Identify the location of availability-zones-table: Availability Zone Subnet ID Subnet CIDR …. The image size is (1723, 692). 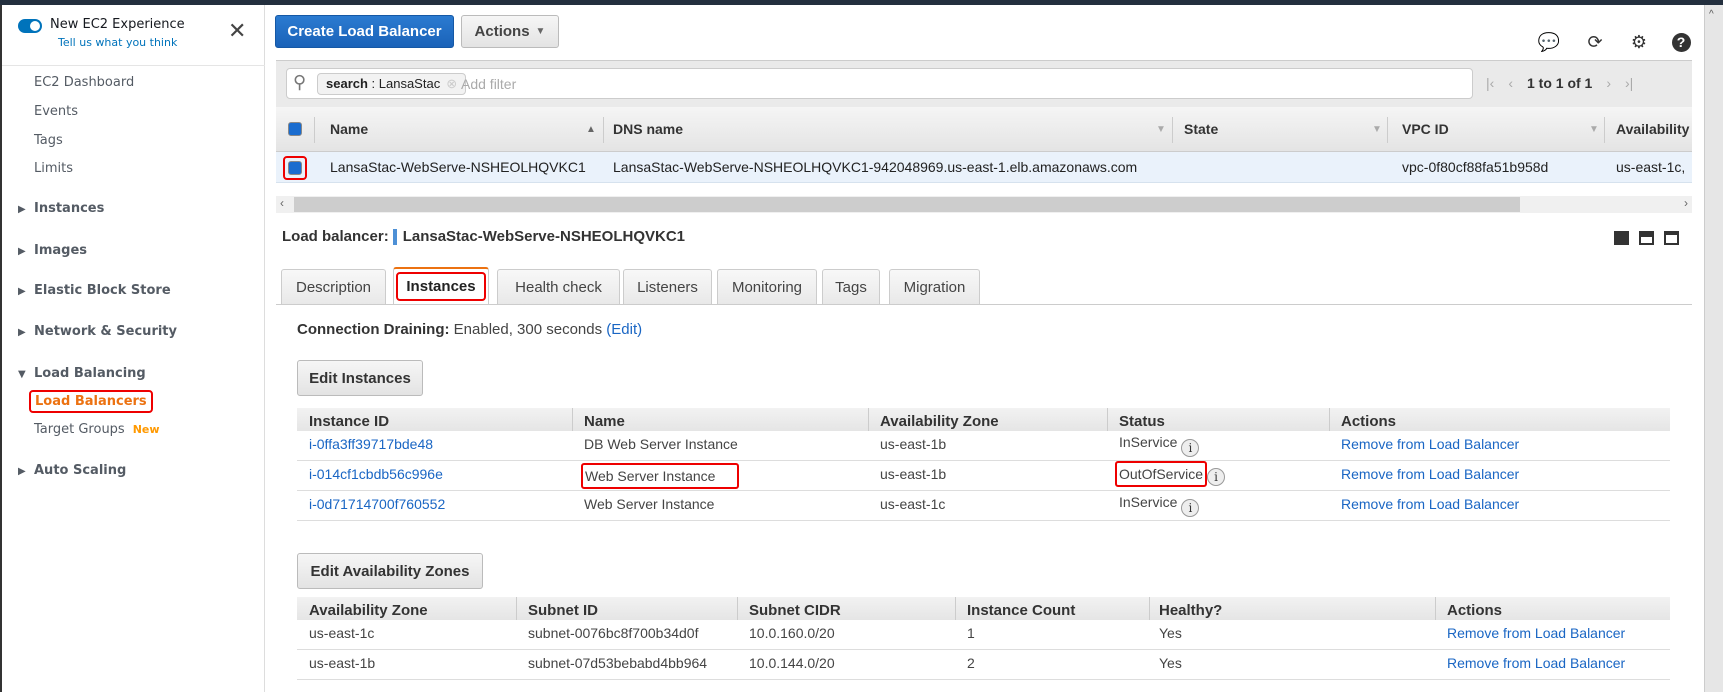
(983, 638).